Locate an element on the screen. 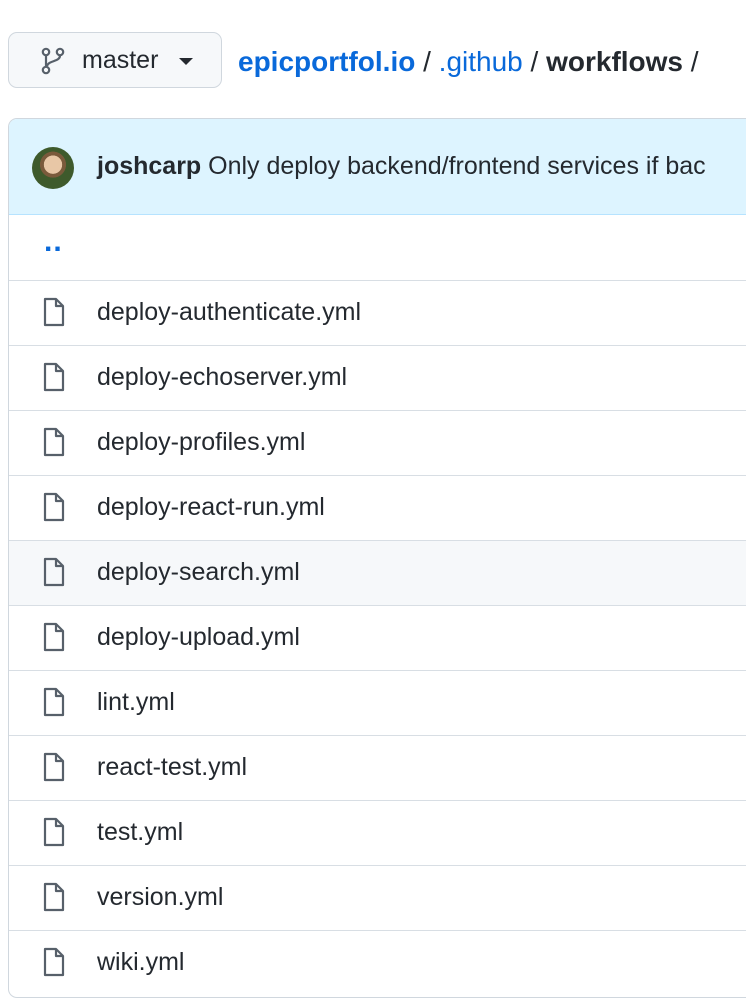  file-row: deploy-search.yml is located at coordinates (377, 572).